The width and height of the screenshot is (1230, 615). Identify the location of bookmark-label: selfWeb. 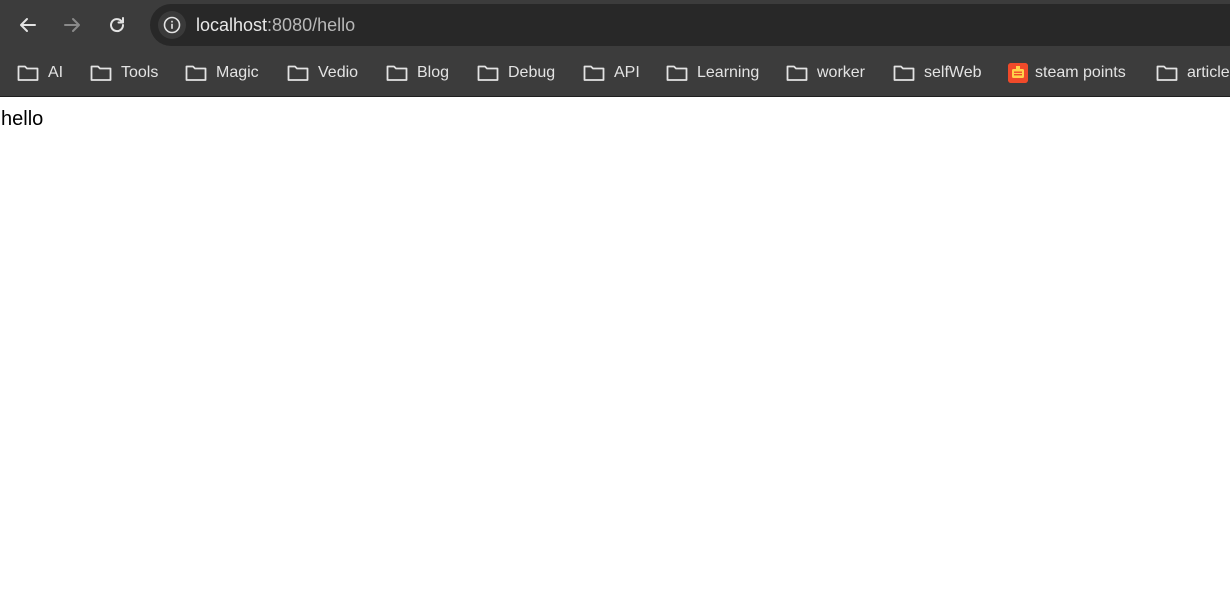
(953, 72).